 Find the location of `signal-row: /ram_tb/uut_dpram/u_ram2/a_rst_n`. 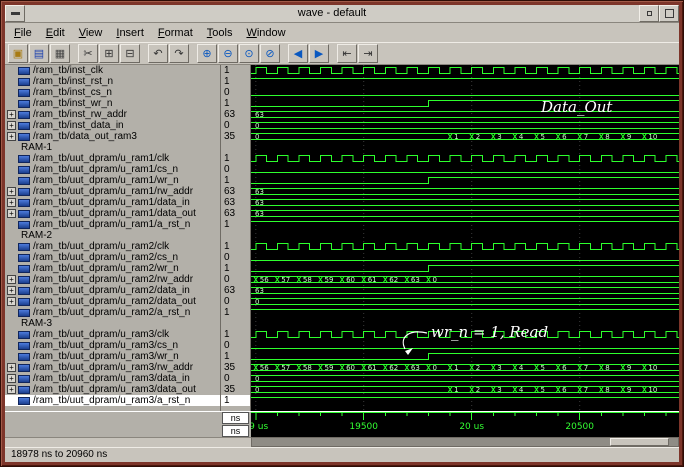

signal-row: /ram_tb/uut_dpram/u_ram2/a_rst_n is located at coordinates (112, 312).